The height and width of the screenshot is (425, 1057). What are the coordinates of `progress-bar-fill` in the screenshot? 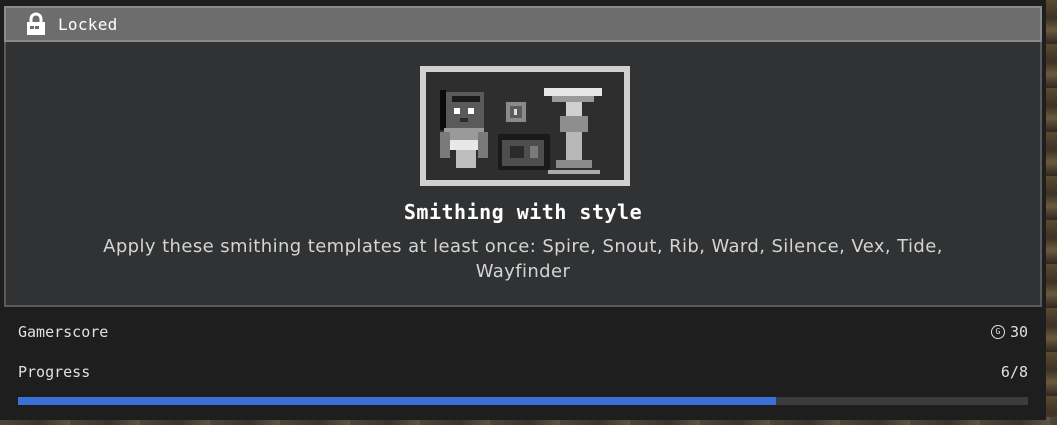 It's located at (397, 401).